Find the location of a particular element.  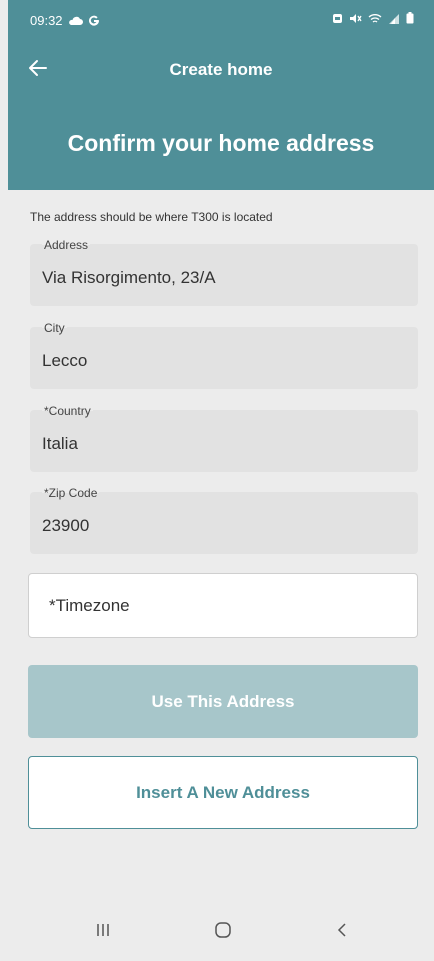

use-this-address-button: Use This Address is located at coordinates (223, 701).